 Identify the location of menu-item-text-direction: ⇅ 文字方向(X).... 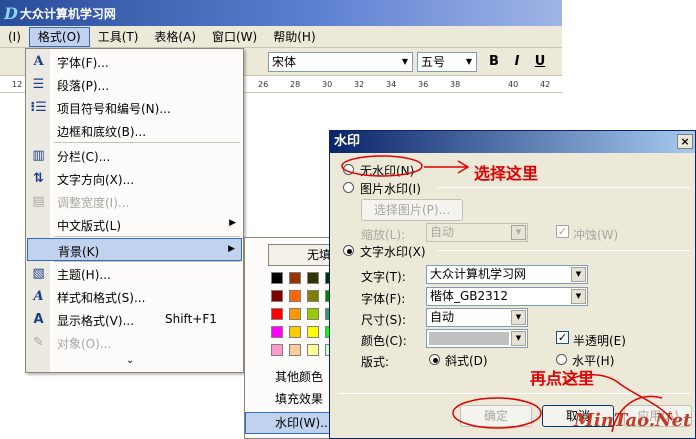
(134, 178).